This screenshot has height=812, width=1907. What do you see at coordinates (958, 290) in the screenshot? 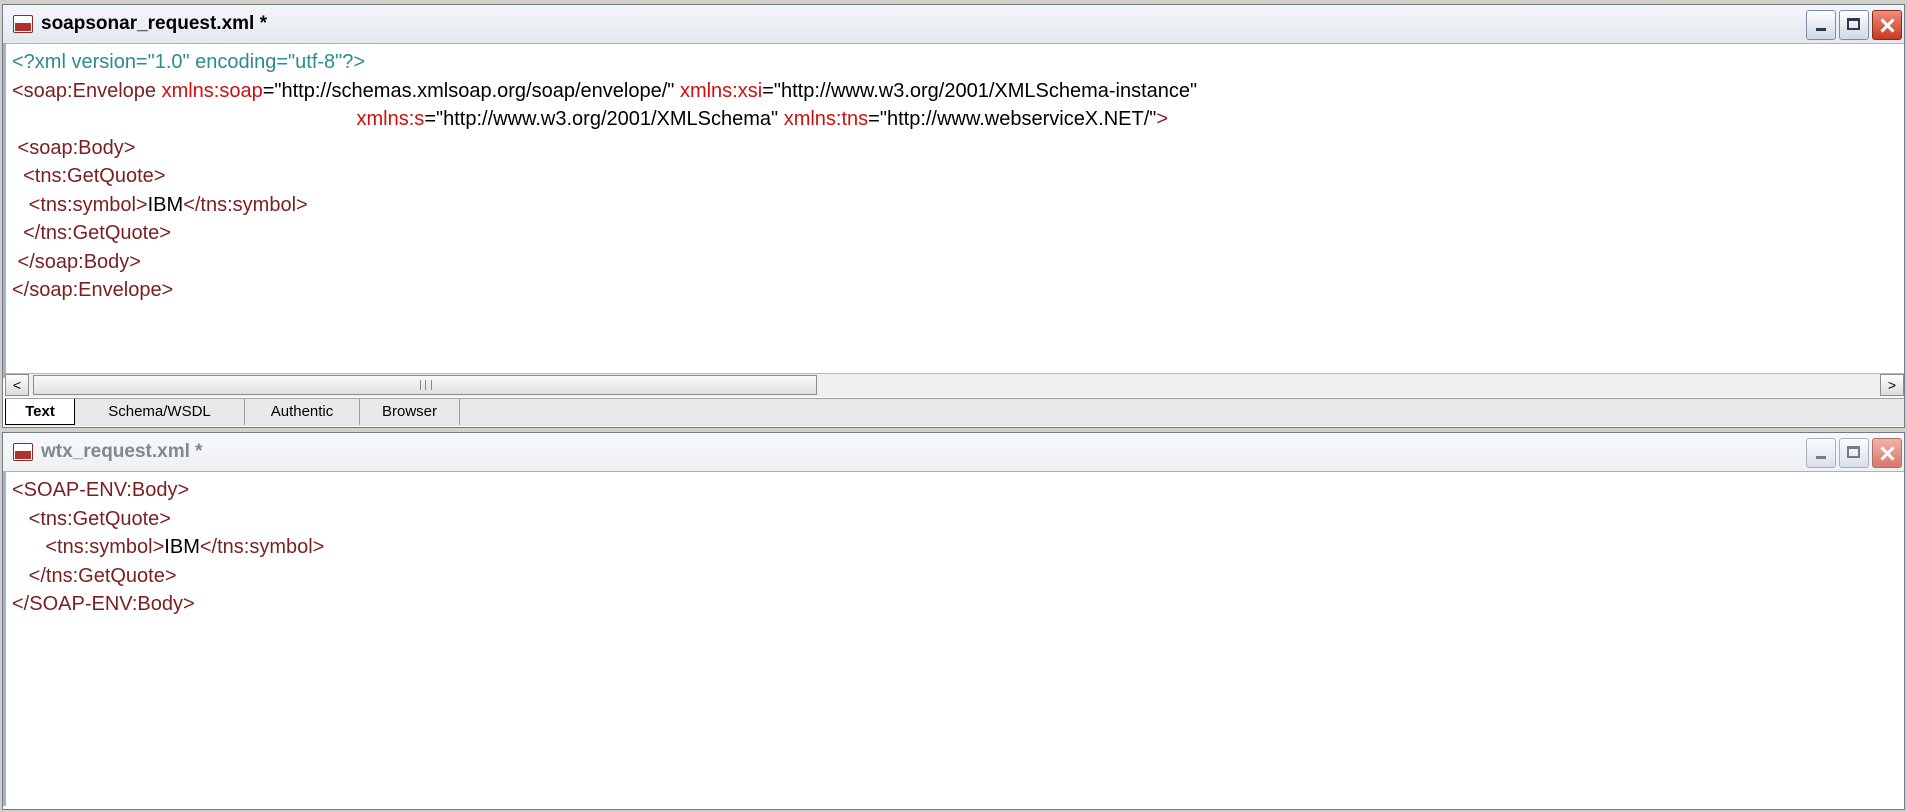
I see `code-line: </soap:Envelope>` at bounding box center [958, 290].